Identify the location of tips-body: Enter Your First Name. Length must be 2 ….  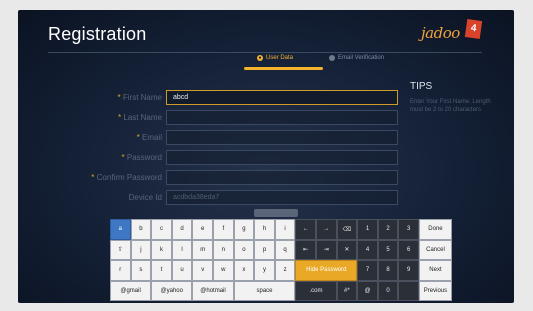
(450, 106).